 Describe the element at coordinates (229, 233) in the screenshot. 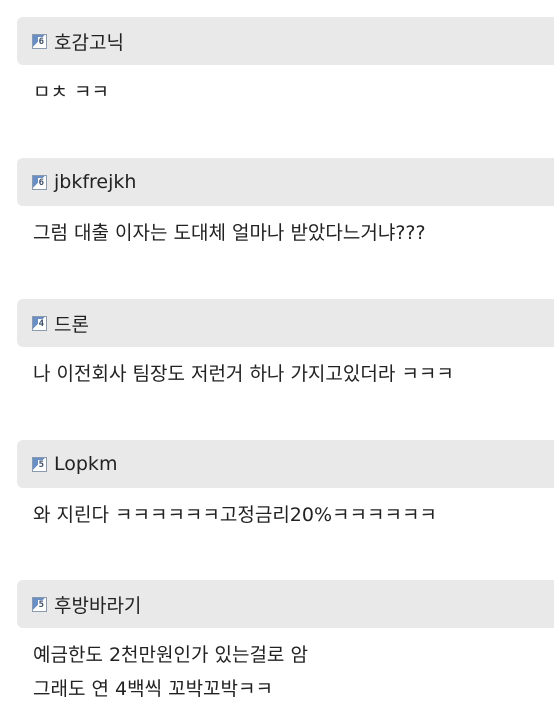

I see `comment-line: 그럼 대출 이자는 도대체 얼마나 받았다느거냐???` at that location.